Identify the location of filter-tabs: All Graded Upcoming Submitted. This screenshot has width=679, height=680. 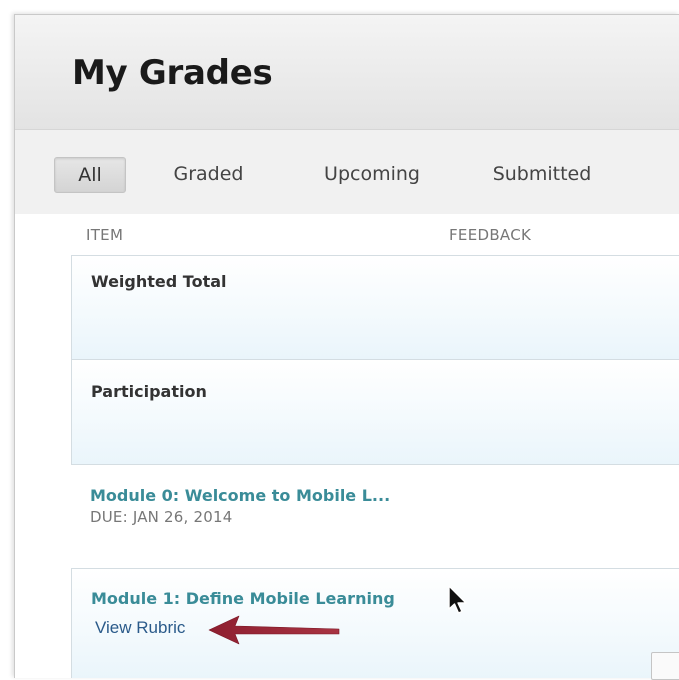
(347, 172).